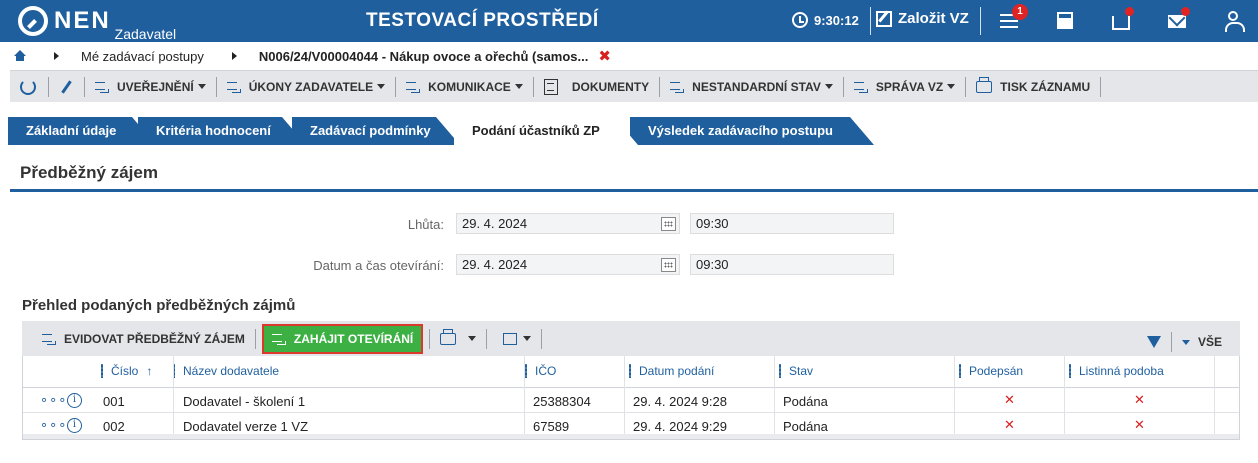 The width and height of the screenshot is (1258, 463). What do you see at coordinates (311, 86) in the screenshot?
I see `ukony-label: ÚKONY ZADAVATELE` at bounding box center [311, 86].